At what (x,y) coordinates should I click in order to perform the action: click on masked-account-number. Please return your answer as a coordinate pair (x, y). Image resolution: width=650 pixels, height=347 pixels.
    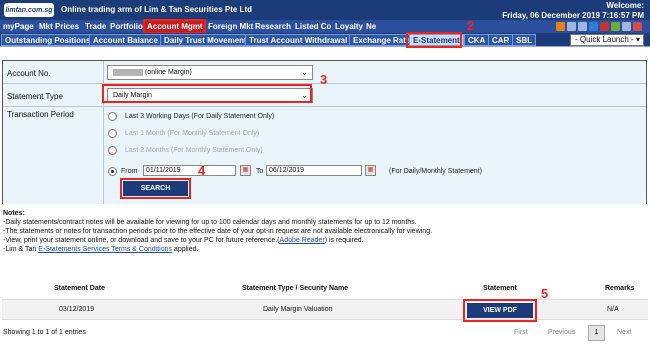
    Looking at the image, I should click on (128, 72).